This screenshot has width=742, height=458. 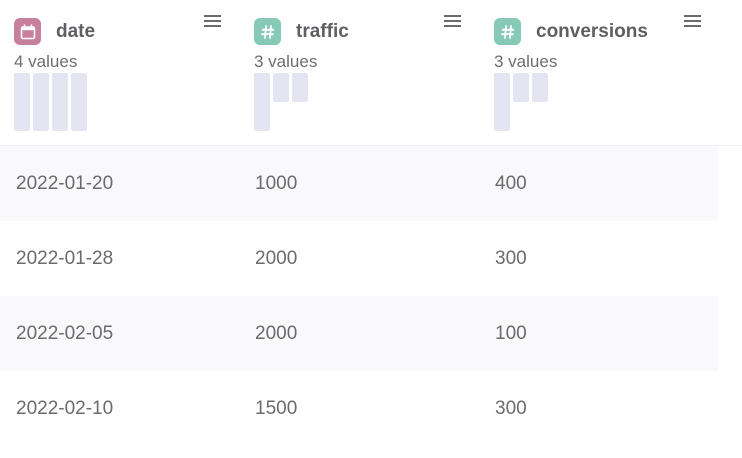 What do you see at coordinates (64, 408) in the screenshot?
I see `cell-date: 2022-02-10` at bounding box center [64, 408].